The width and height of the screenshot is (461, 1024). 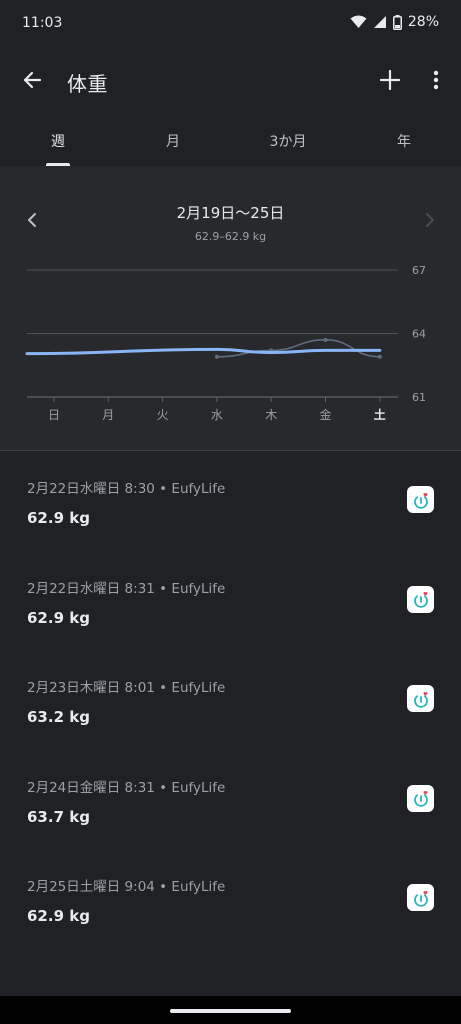 What do you see at coordinates (58, 816) in the screenshot?
I see `entry-weight: 63.7 kg` at bounding box center [58, 816].